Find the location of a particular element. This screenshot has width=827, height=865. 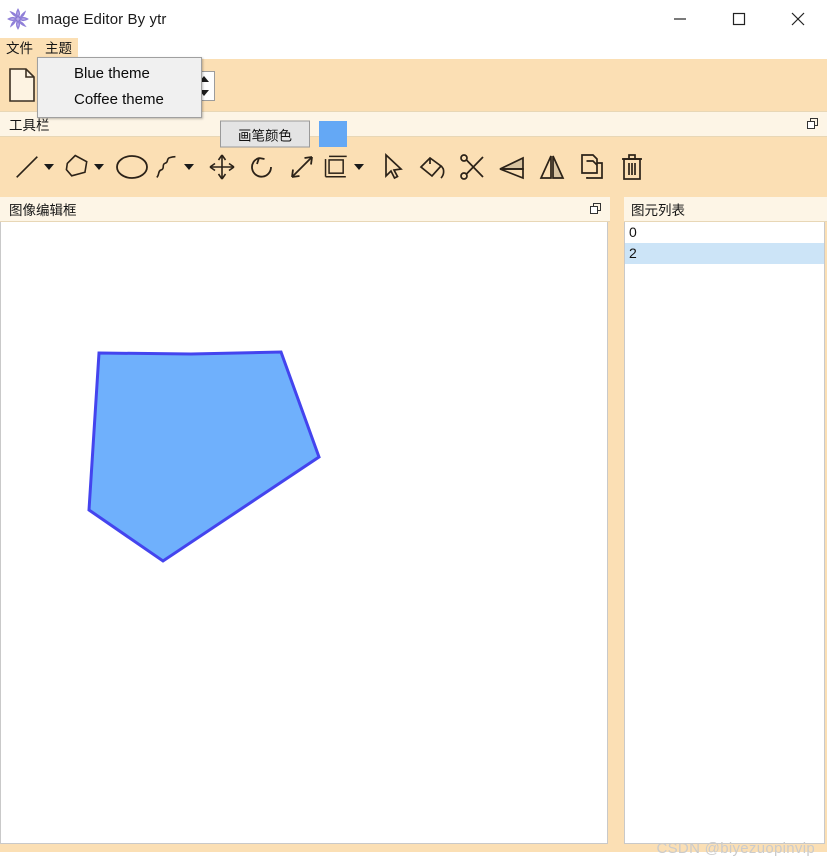

menu-file: 文件 is located at coordinates (19, 48).